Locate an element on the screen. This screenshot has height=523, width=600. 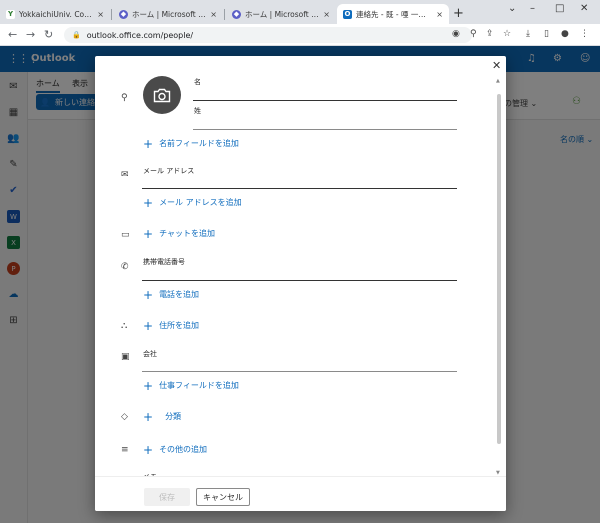
maximize-button: □ is located at coordinates (559, 8).